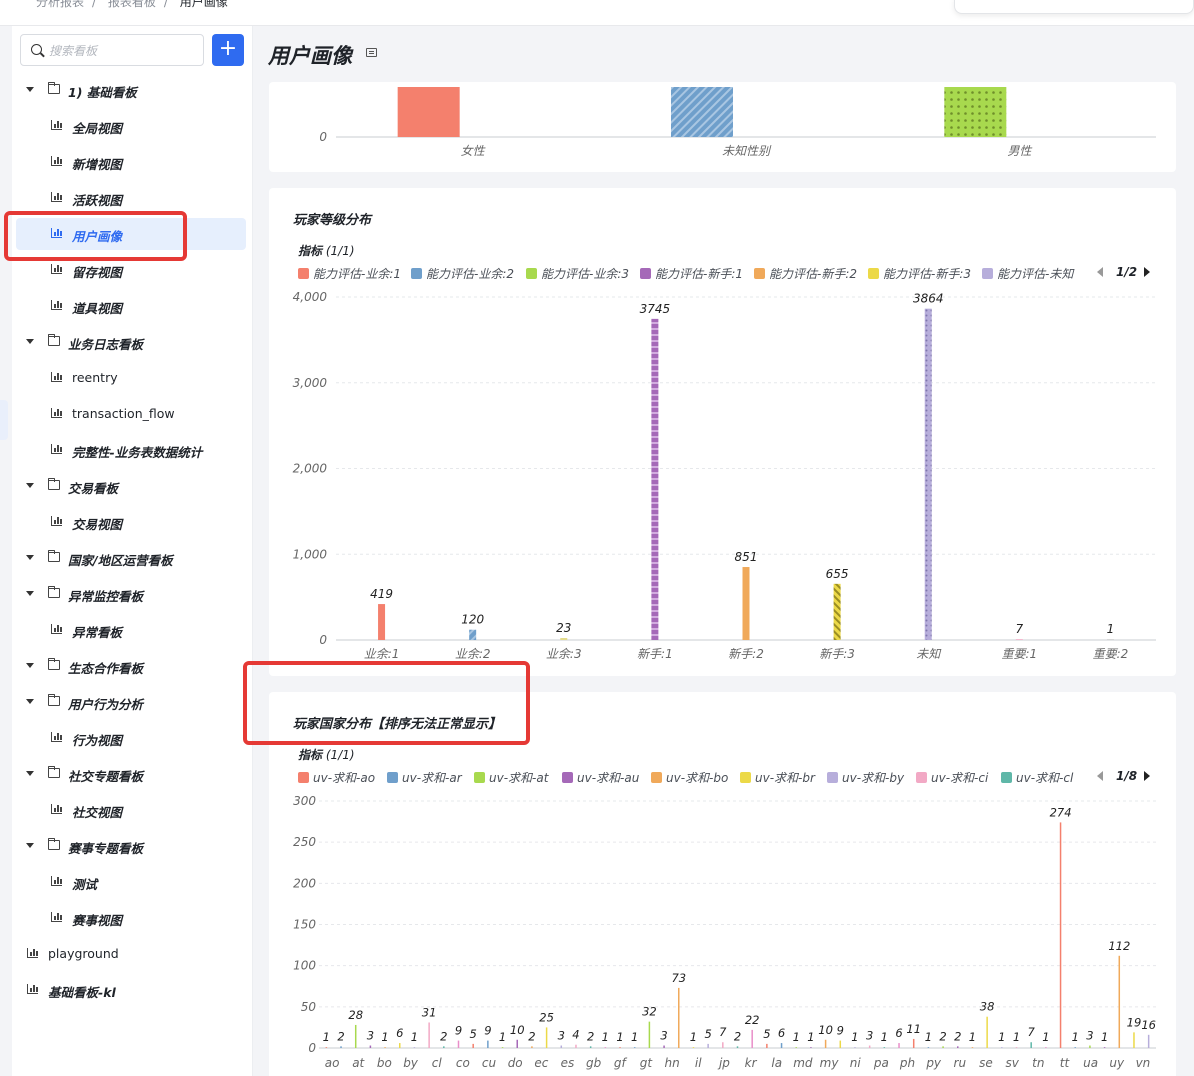 This screenshot has height=1076, width=1194. I want to click on tree-item-5: 留存视图, so click(131, 270).